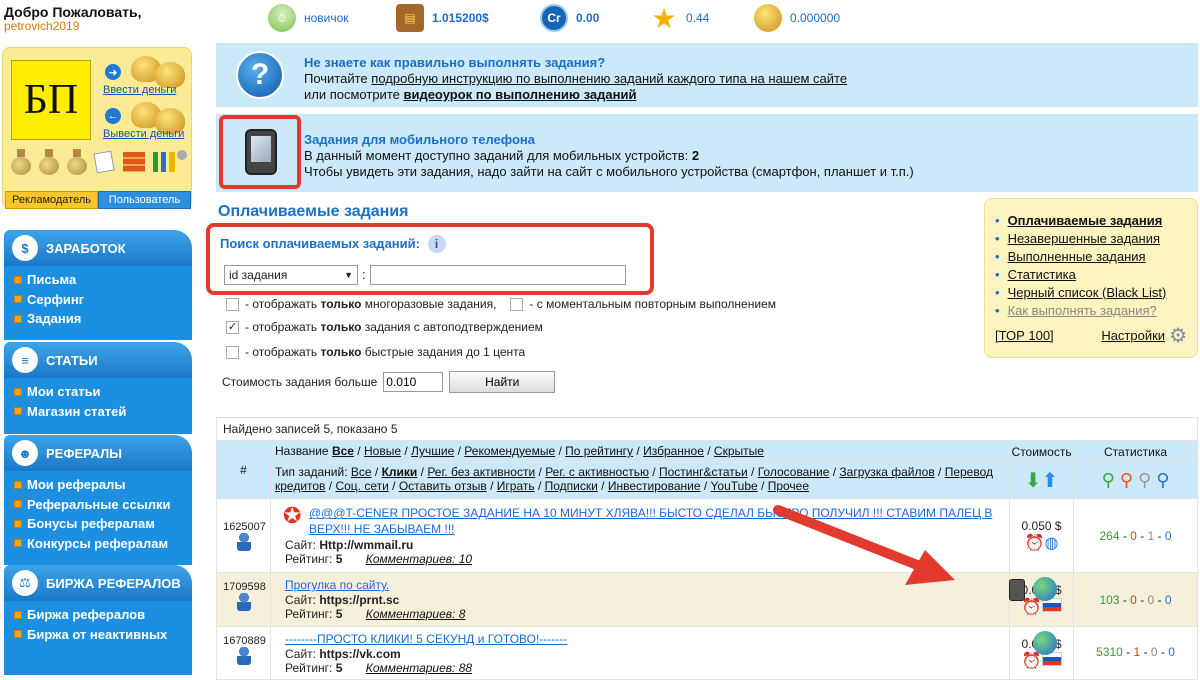 Image resolution: width=1200 pixels, height=680 pixels. I want to click on comments-link: Комментариев: 88, so click(419, 668).